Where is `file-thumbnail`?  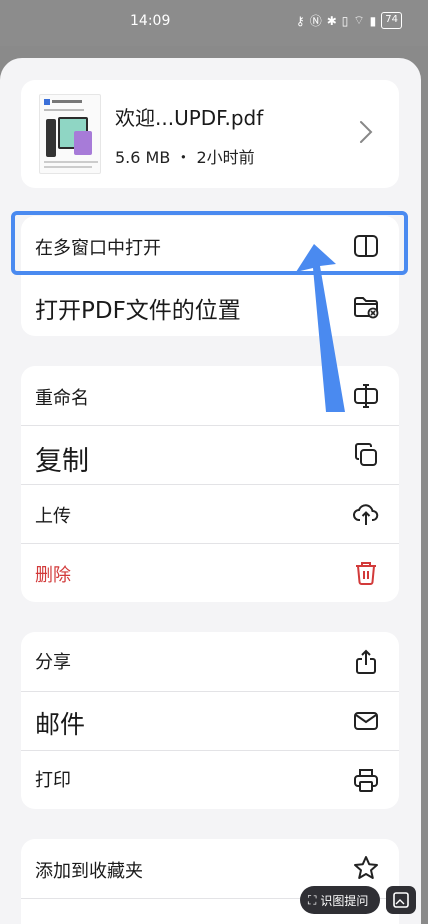
file-thumbnail is located at coordinates (70, 134).